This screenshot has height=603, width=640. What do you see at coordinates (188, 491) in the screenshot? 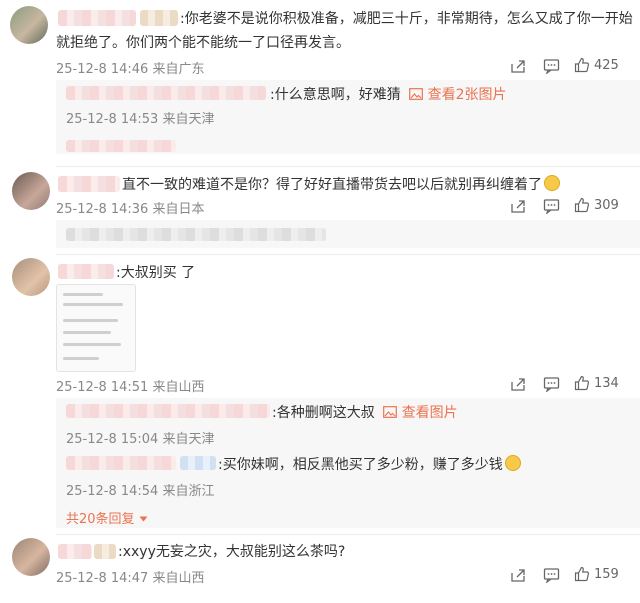
I see `reply-location: 来自浙江` at bounding box center [188, 491].